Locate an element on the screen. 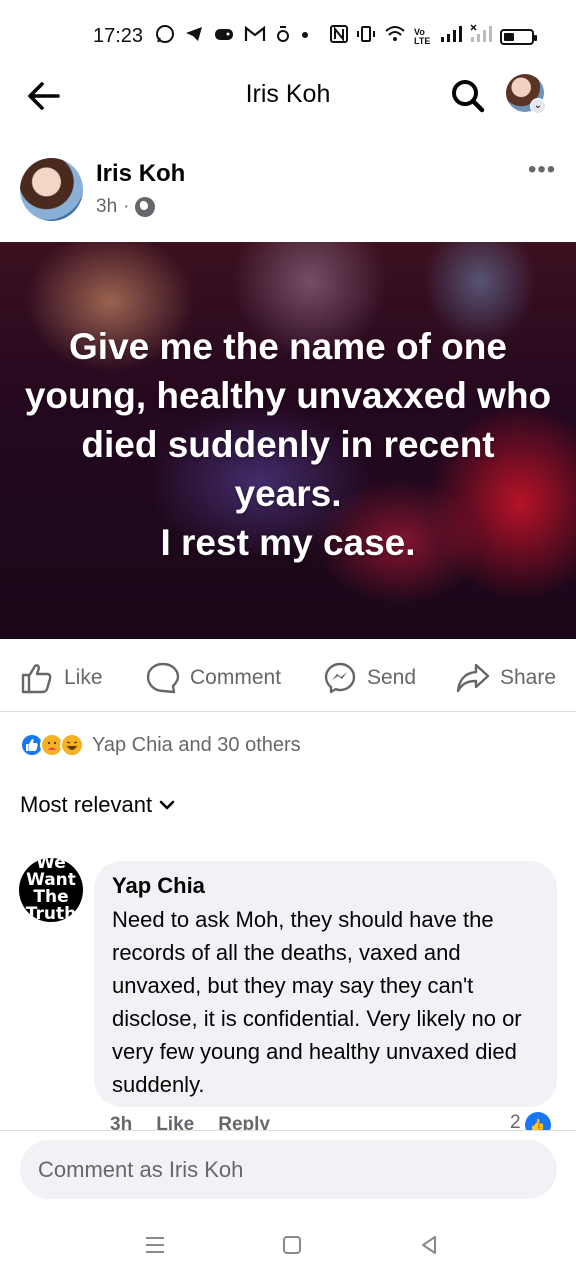  game-icon is located at coordinates (224, 37).